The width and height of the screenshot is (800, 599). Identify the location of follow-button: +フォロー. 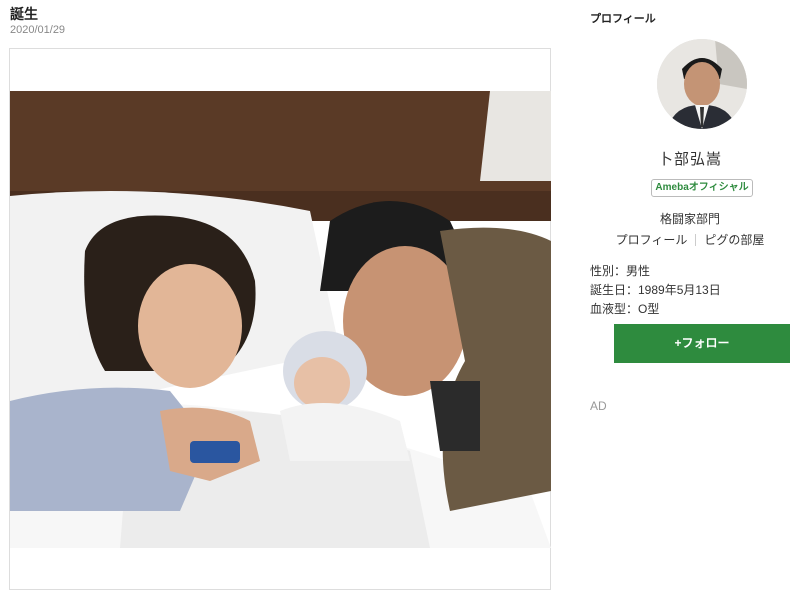
(702, 343).